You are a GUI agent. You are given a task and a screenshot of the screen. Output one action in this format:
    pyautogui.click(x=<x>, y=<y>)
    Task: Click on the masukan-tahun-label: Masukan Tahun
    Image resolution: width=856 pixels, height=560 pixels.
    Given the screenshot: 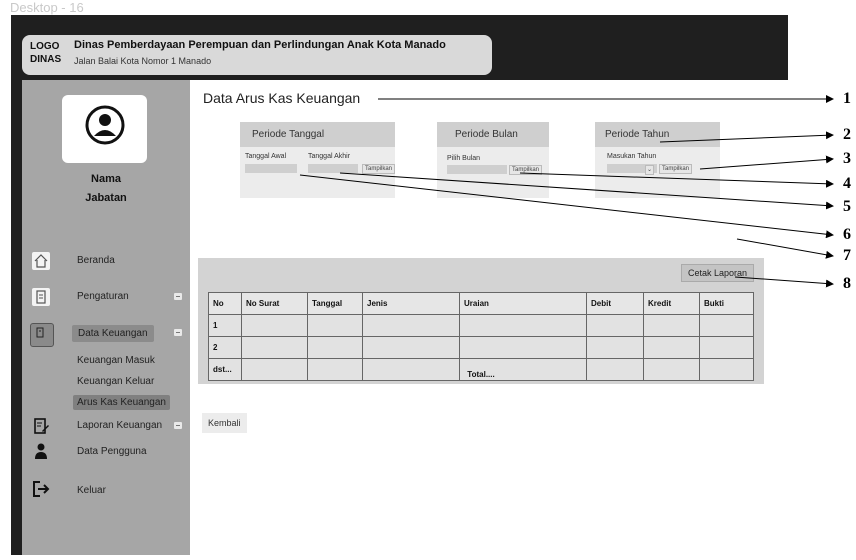 What is the action you would take?
    pyautogui.click(x=632, y=156)
    